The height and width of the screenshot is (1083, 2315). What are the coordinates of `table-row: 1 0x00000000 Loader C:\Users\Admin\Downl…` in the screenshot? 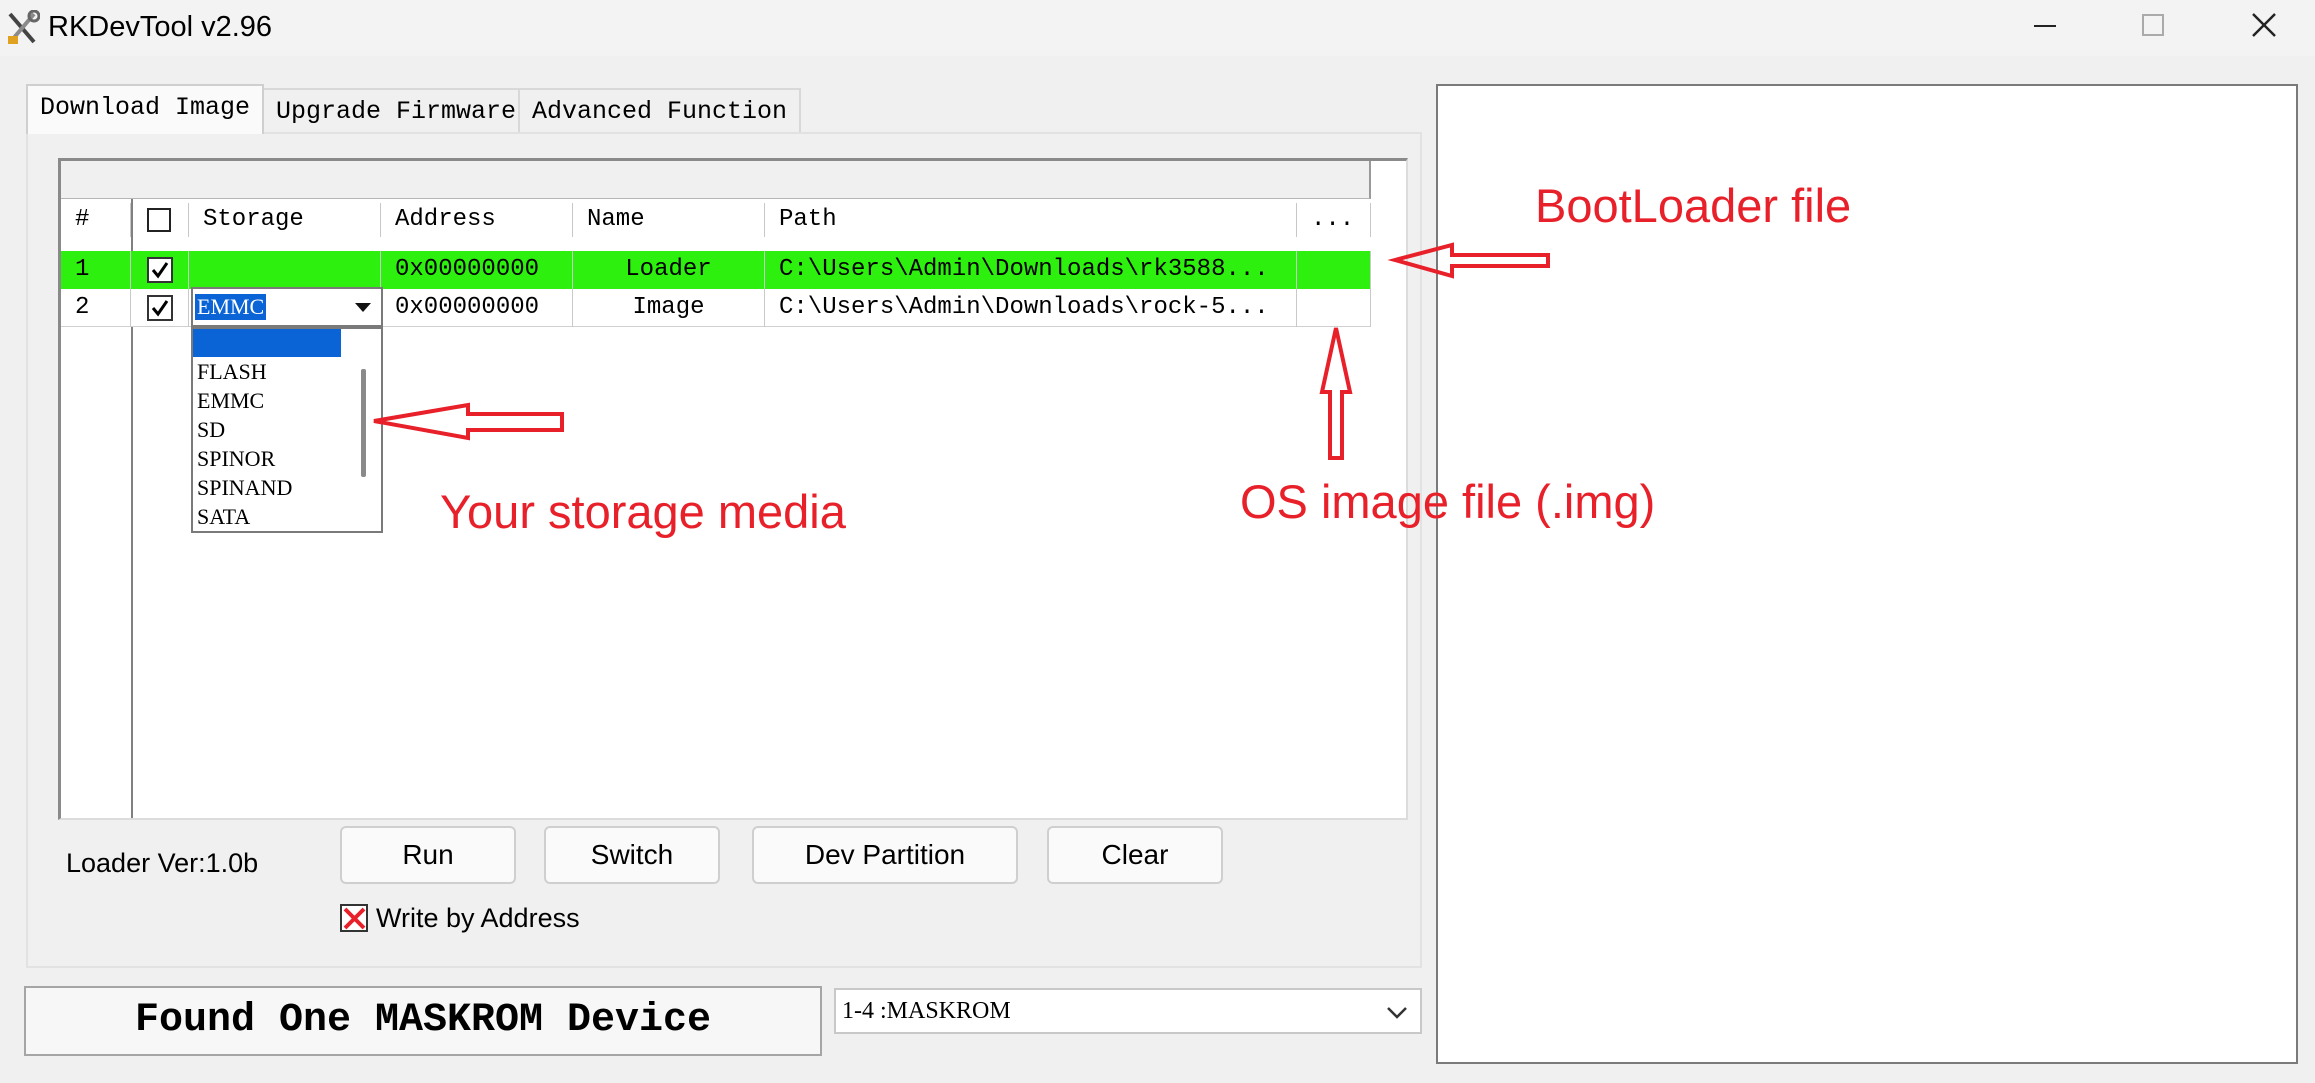 It's located at (716, 270).